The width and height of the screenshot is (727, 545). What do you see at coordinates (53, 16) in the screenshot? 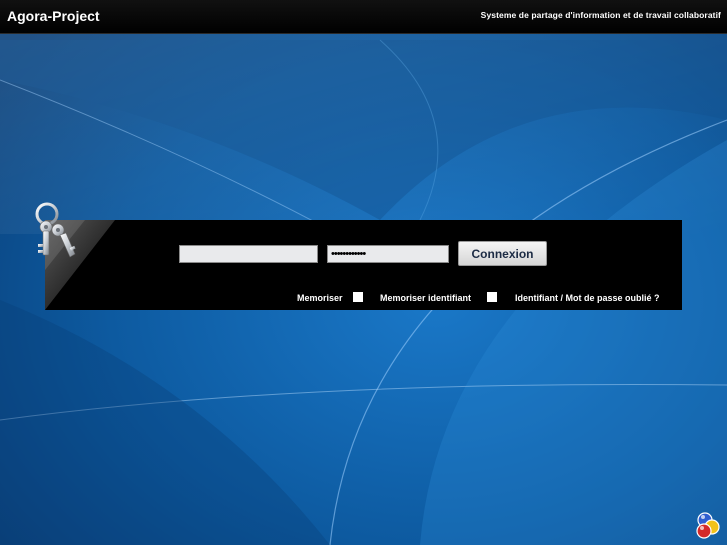
I see `app-title: Agora-Project` at bounding box center [53, 16].